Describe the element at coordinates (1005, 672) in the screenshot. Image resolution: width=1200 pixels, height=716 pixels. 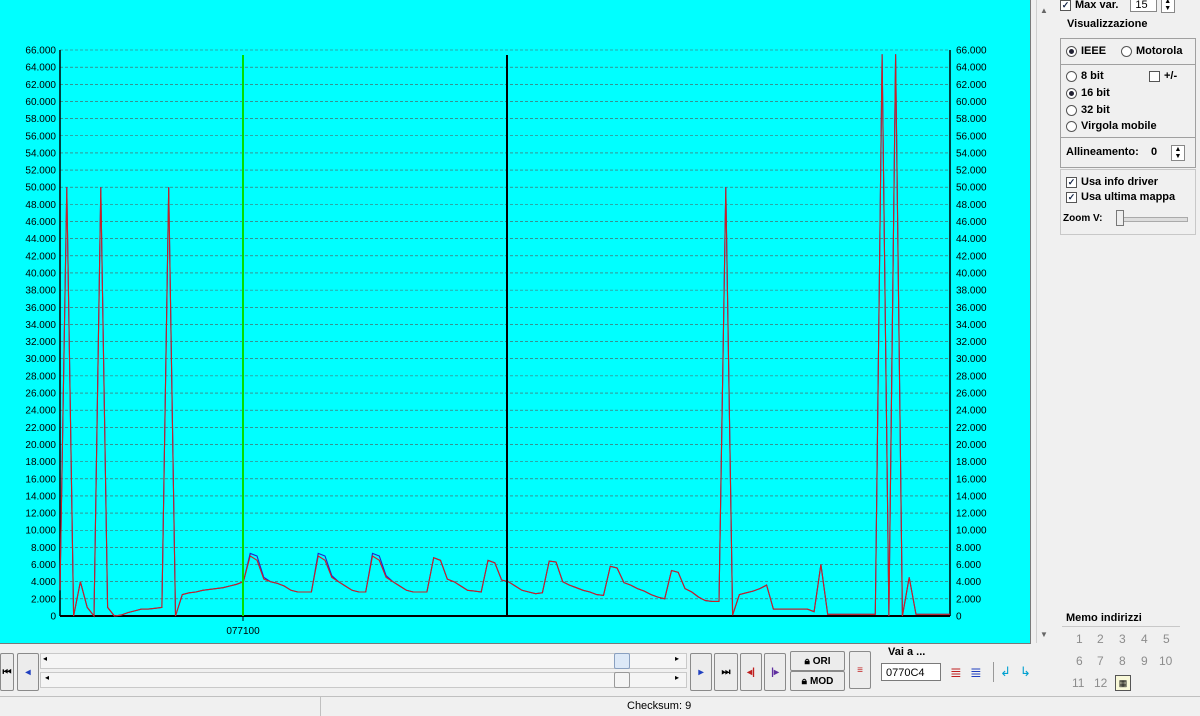
I see `memo-prev-icon: ↲` at that location.